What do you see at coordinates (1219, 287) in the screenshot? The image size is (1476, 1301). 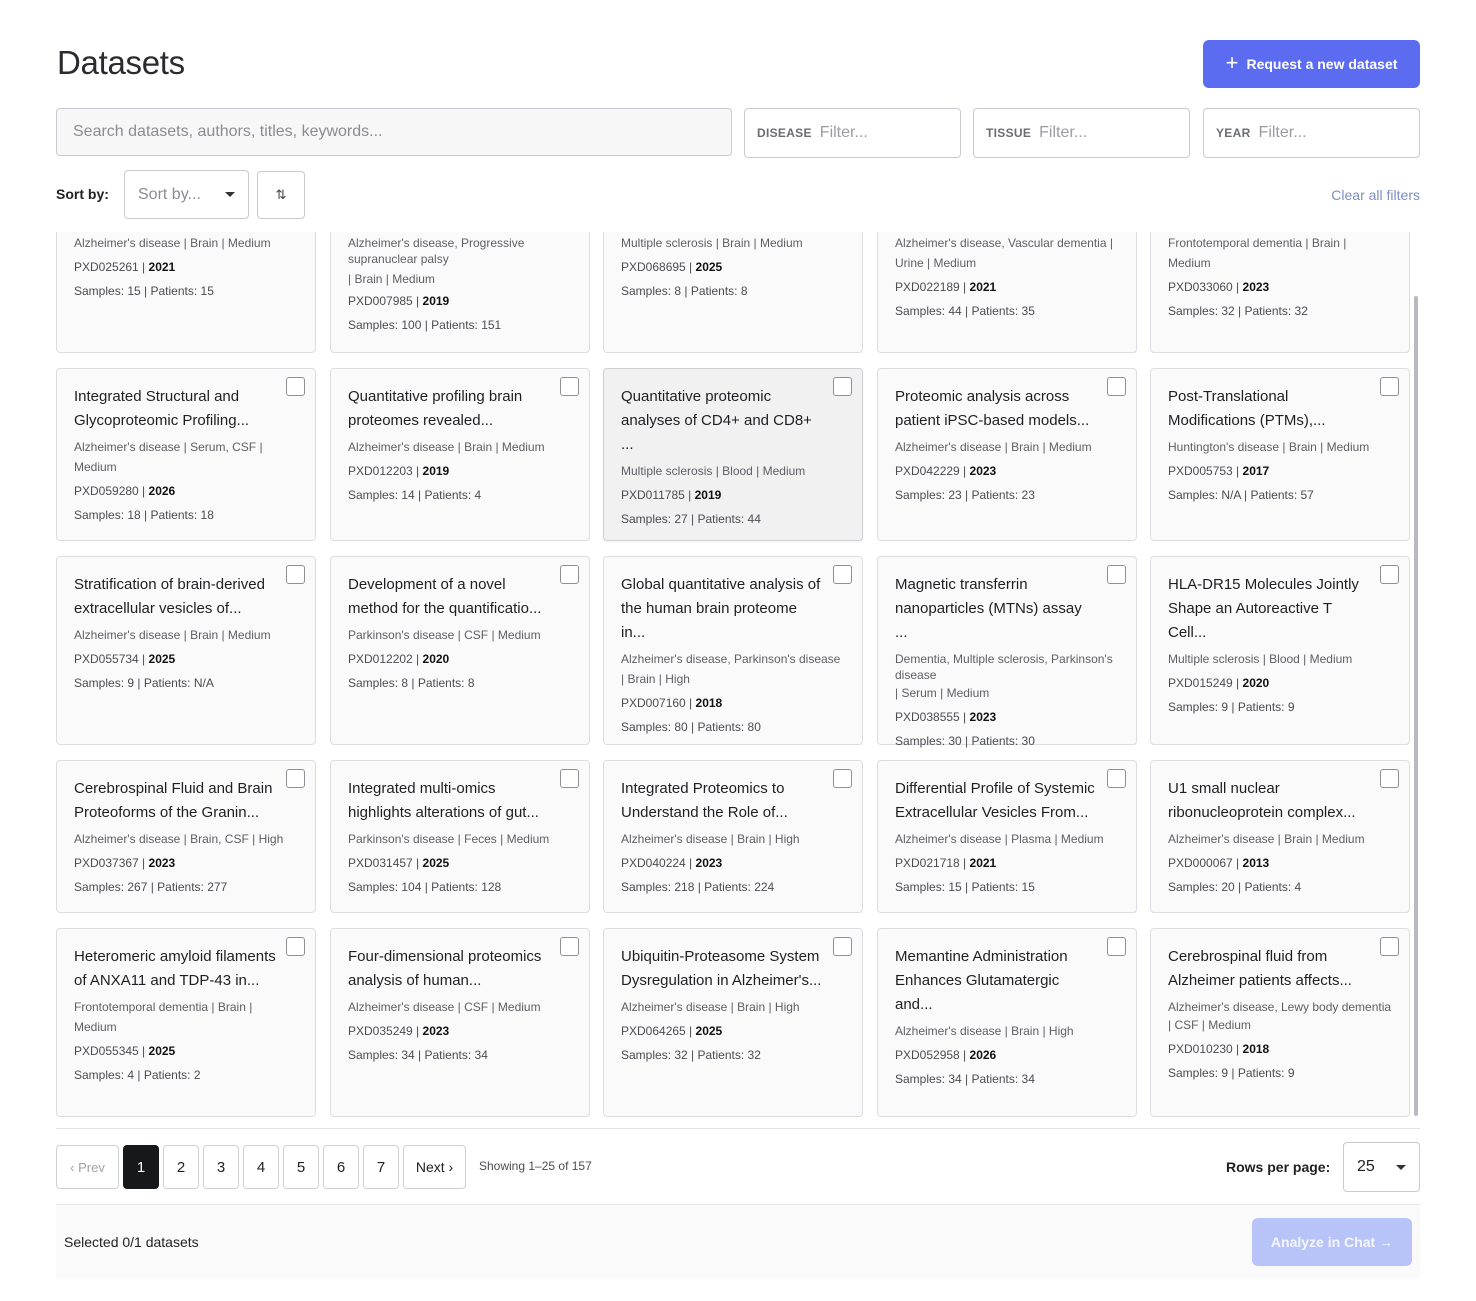 I see `card-accession: PXD033060 | 2023` at bounding box center [1219, 287].